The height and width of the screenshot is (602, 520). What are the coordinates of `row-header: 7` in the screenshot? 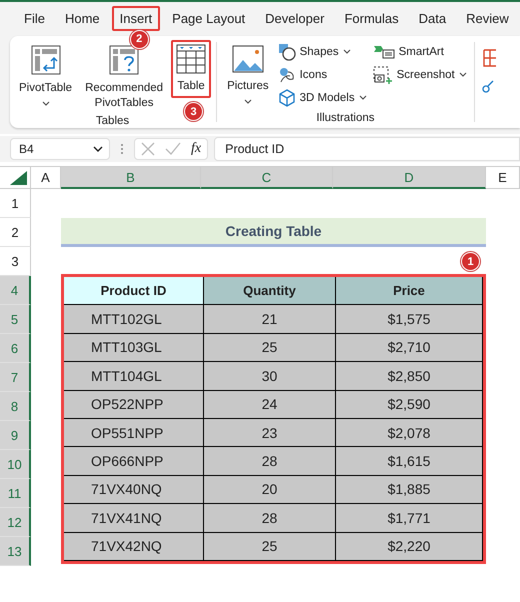 It's located at (15, 377).